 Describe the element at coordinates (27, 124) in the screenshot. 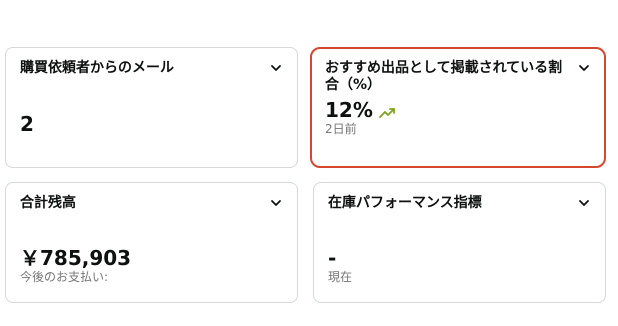

I see `card-value: 2` at that location.